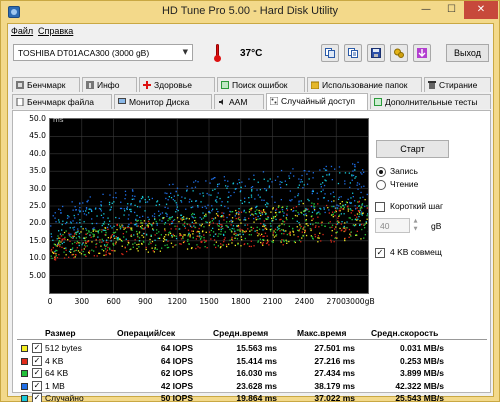 The image size is (500, 402). What do you see at coordinates (330, 53) in the screenshot?
I see `copy-button` at bounding box center [330, 53].